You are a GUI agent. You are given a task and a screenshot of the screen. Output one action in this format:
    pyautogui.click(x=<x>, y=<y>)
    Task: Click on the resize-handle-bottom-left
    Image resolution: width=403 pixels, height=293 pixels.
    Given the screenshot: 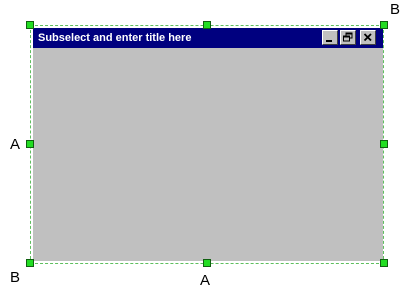 What is the action you would take?
    pyautogui.click(x=30, y=263)
    